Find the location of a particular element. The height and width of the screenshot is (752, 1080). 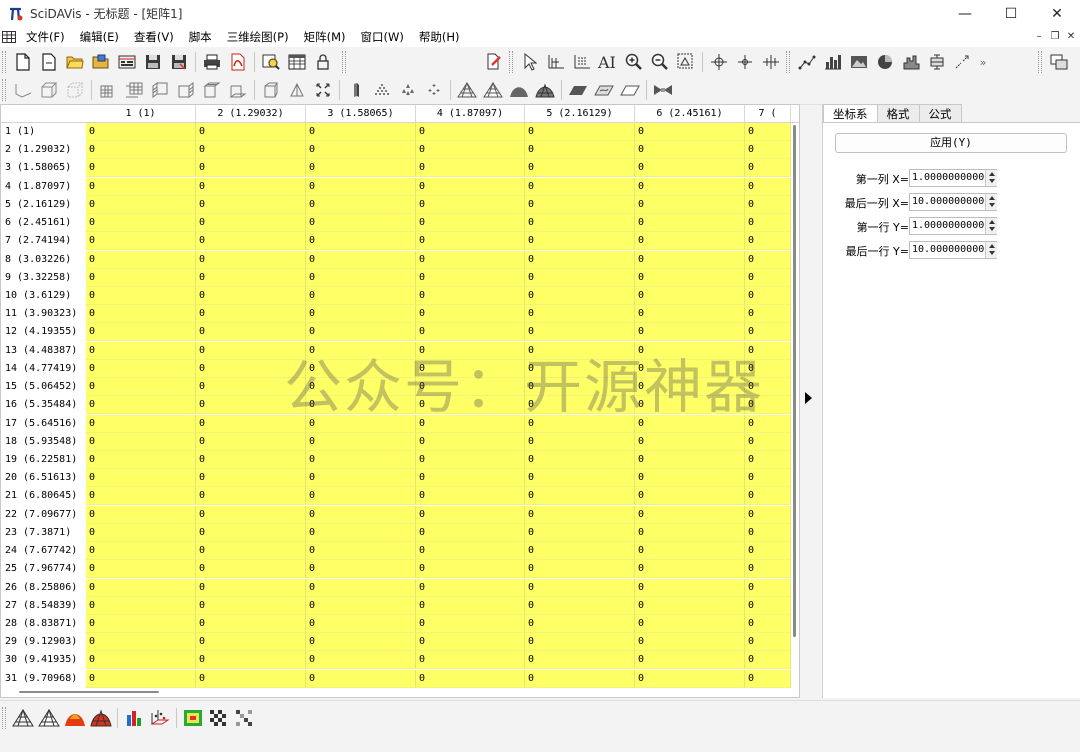

data-reader-icon is located at coordinates (556, 62).